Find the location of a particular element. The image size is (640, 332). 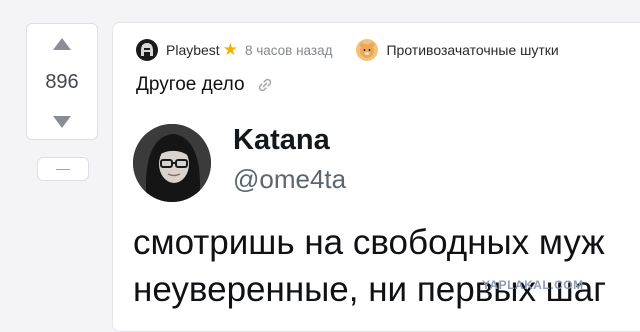

upvote-arrow-icon is located at coordinates (62, 44).